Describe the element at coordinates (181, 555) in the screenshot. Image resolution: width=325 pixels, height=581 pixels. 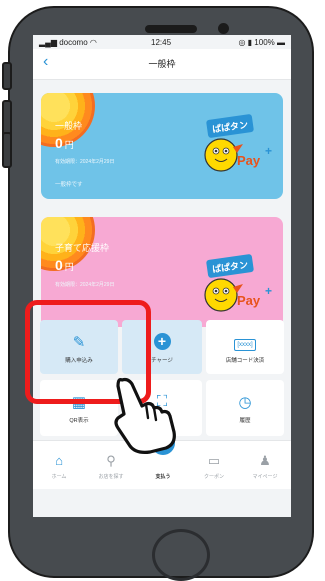
I see `home-button` at that location.